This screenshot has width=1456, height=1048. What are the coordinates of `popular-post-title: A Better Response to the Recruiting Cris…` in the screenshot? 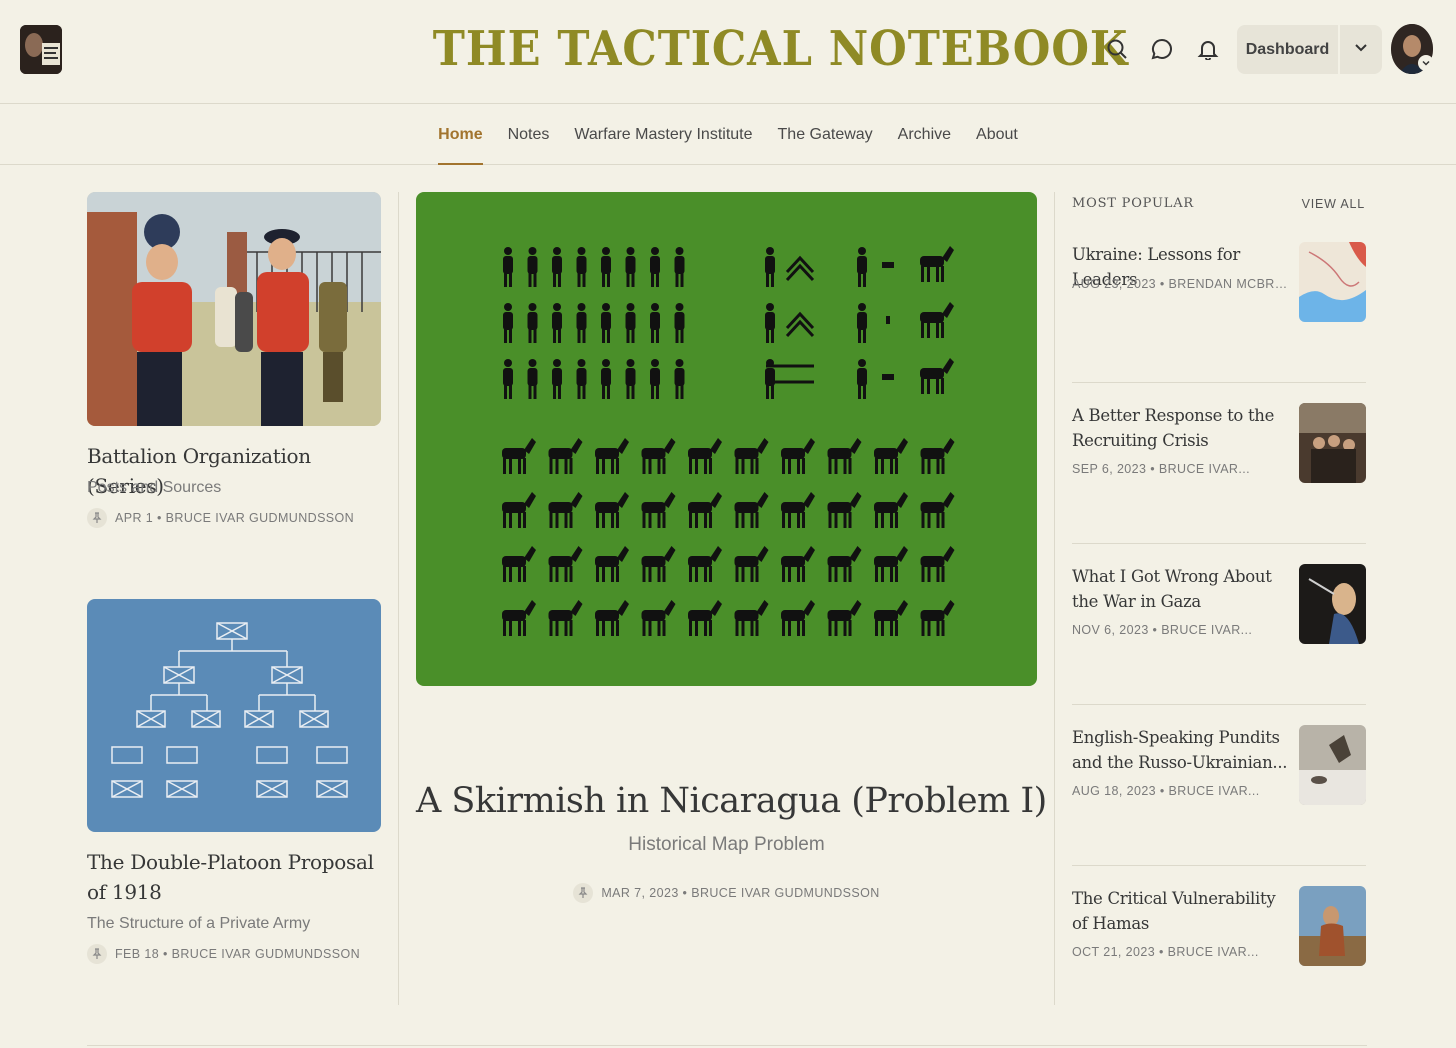 It's located at (1180, 428).